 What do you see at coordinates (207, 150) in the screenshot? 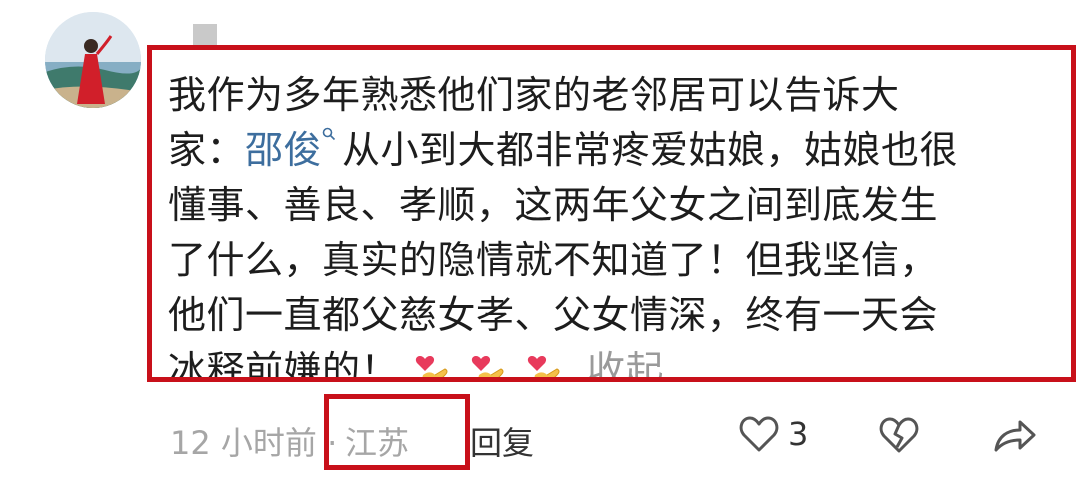
I see `comment-line-2-prefix: 家：` at bounding box center [207, 150].